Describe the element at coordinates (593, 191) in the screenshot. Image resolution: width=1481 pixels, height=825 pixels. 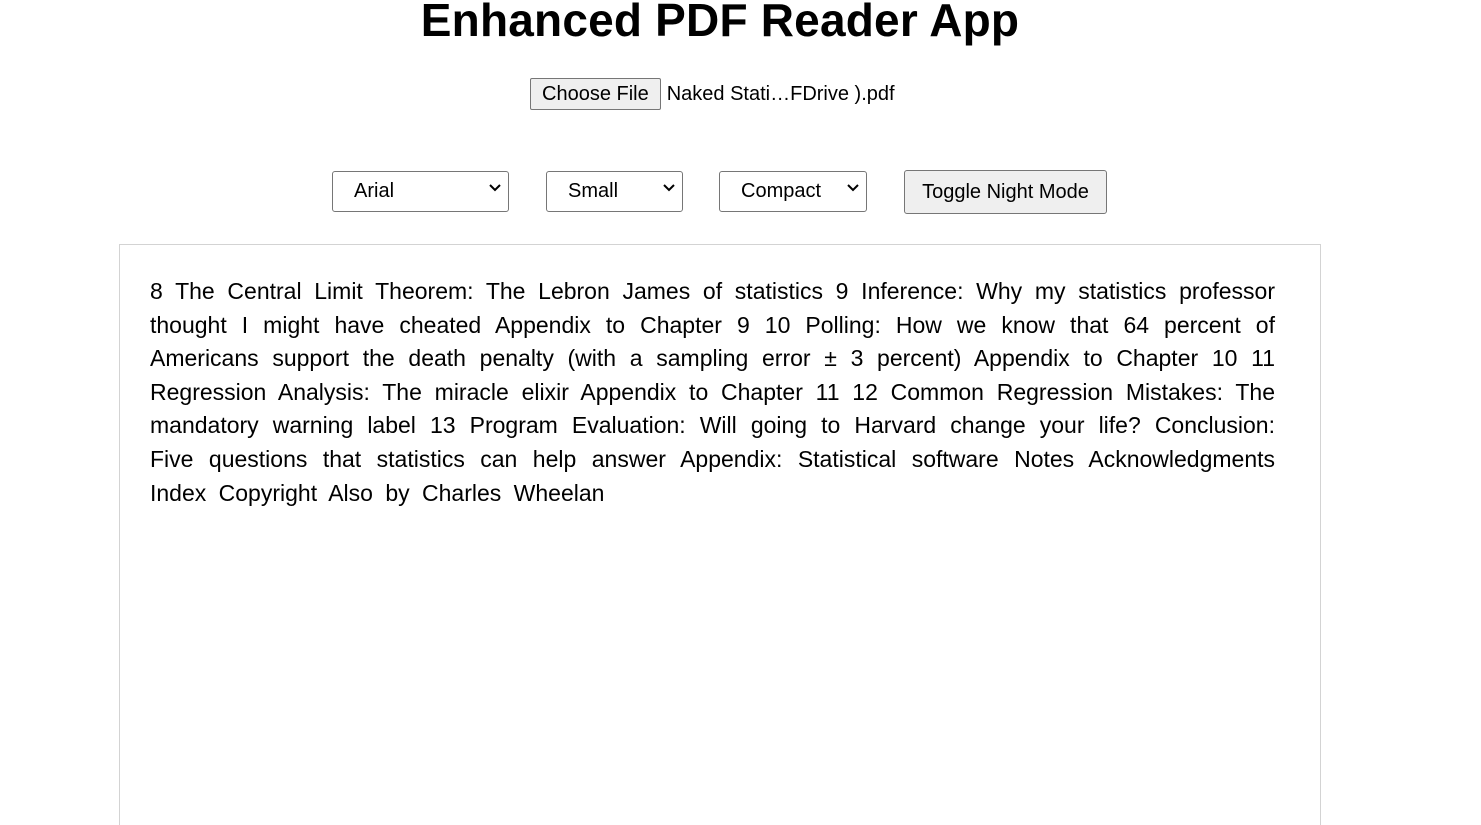
I see `font-size-select-value: Small` at that location.